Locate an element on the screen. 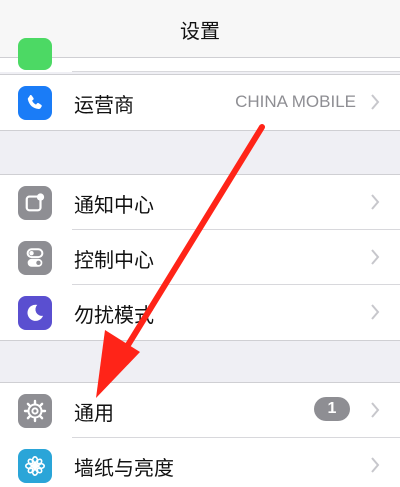  partially-hidden-row is located at coordinates (200, 55).